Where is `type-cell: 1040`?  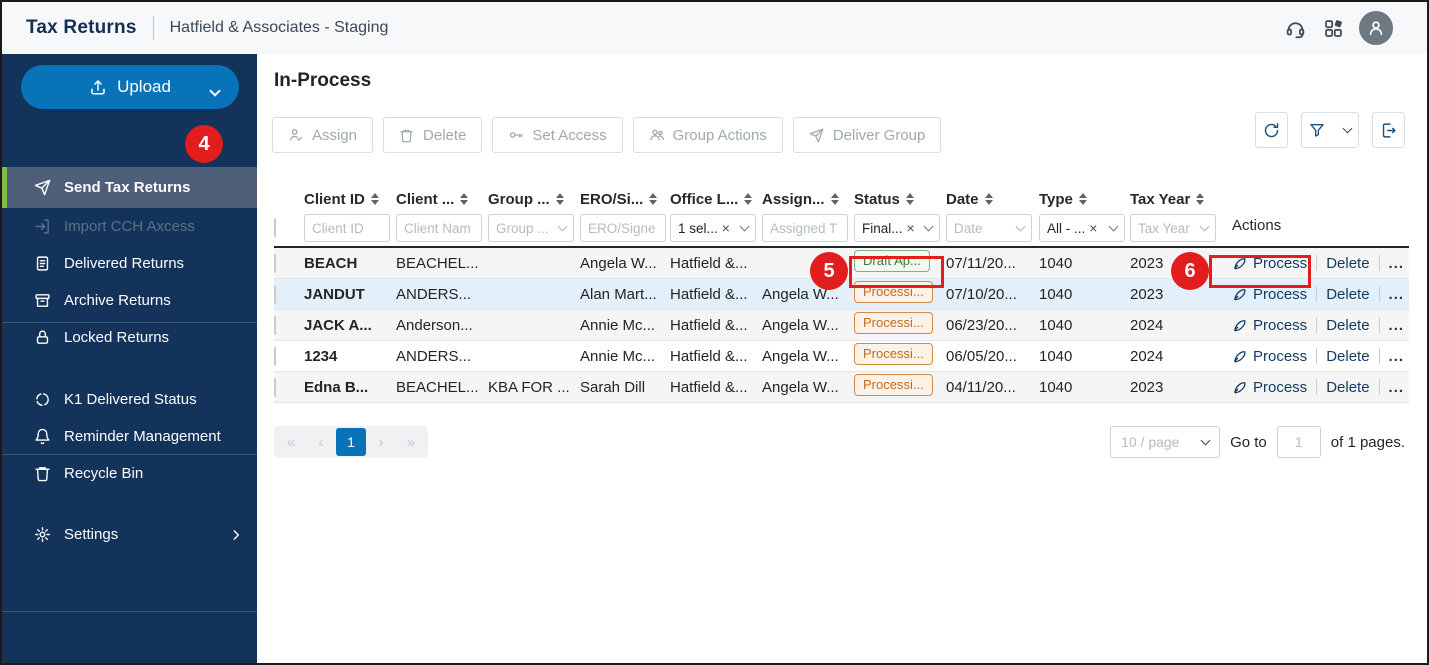
type-cell: 1040 is located at coordinates (1056, 356).